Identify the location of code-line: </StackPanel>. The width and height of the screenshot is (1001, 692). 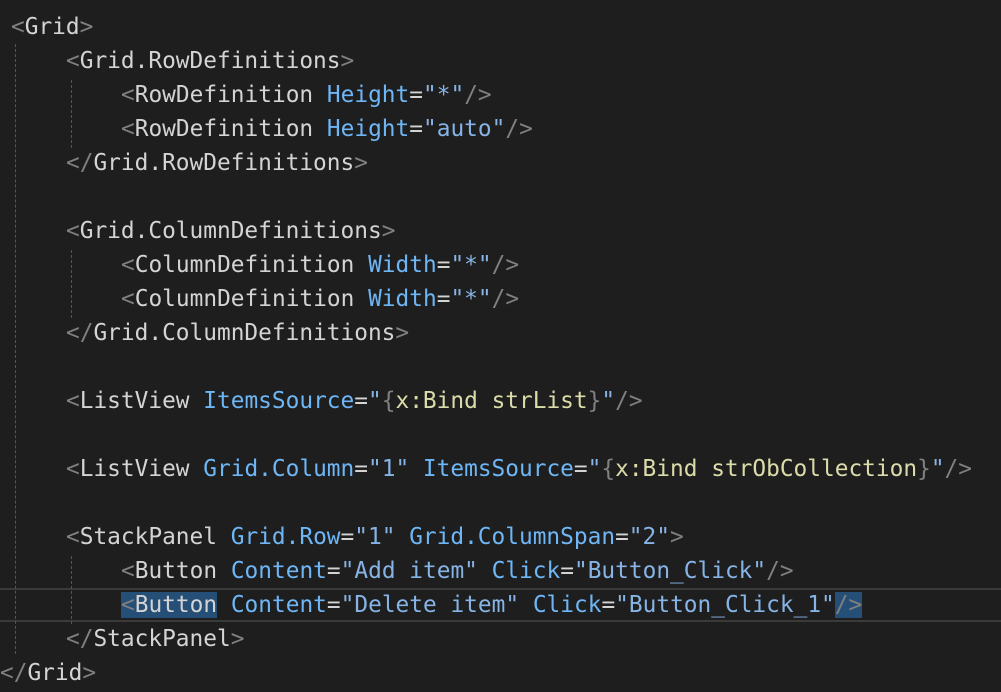
(122, 639).